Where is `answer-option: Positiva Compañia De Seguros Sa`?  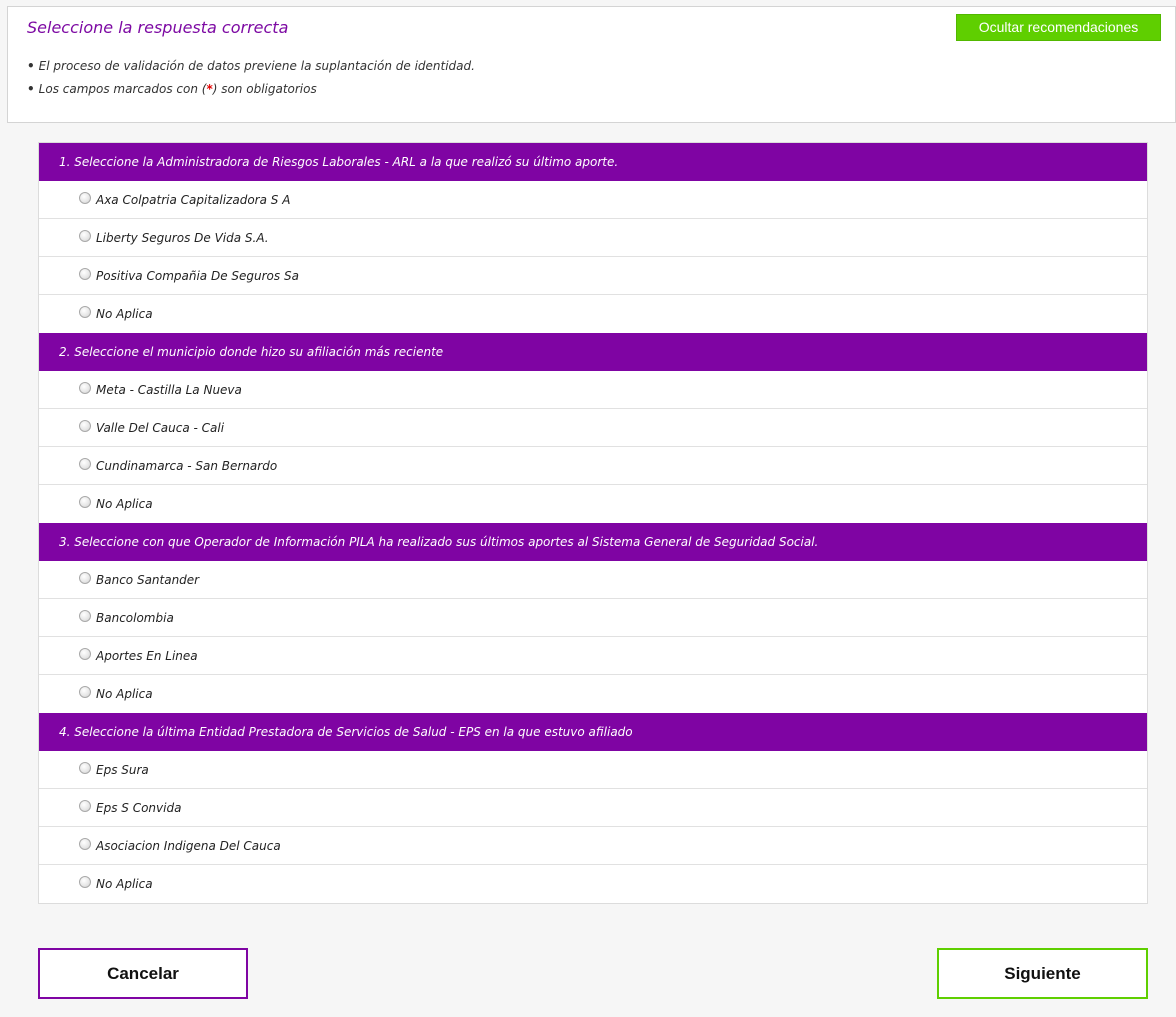
answer-option: Positiva Compañia De Seguros Sa is located at coordinates (593, 276).